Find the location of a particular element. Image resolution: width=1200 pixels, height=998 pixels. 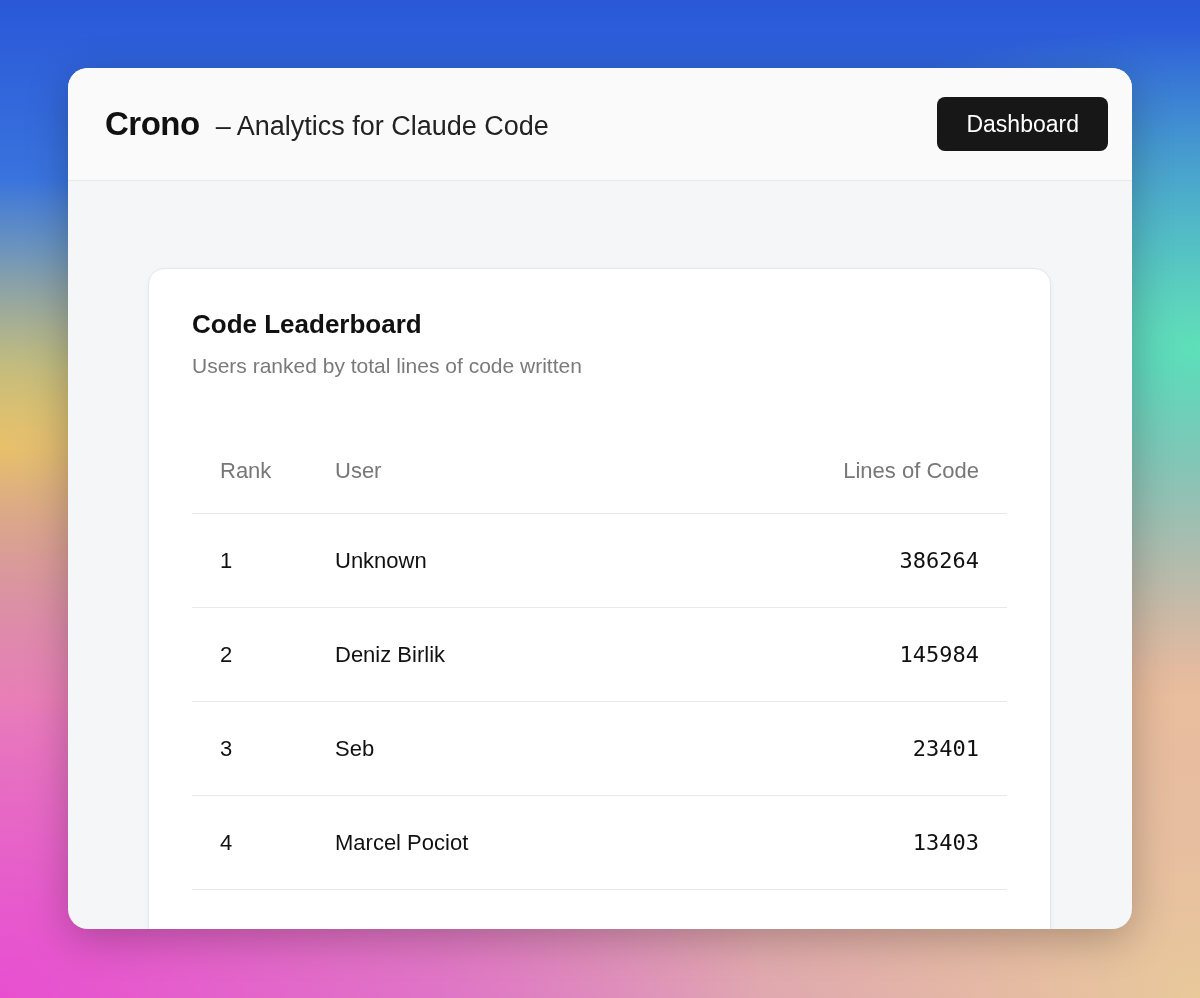

user-cell: Marcel Pociot is located at coordinates (402, 842).